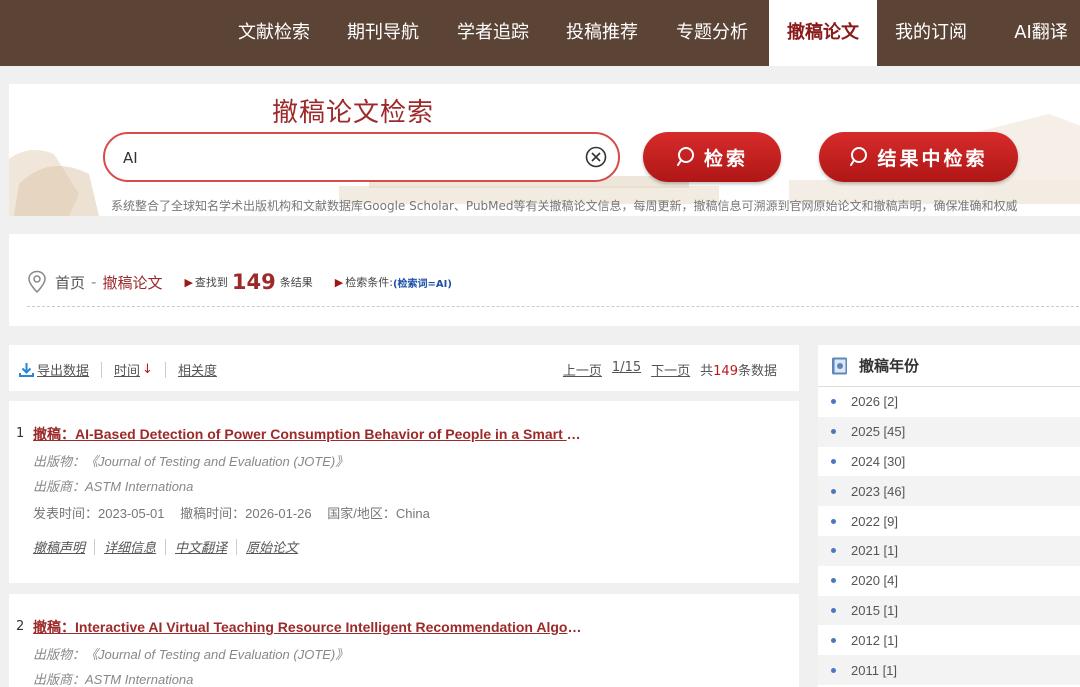  What do you see at coordinates (878, 491) in the screenshot?
I see `year-label: 2023 [46]` at bounding box center [878, 491].